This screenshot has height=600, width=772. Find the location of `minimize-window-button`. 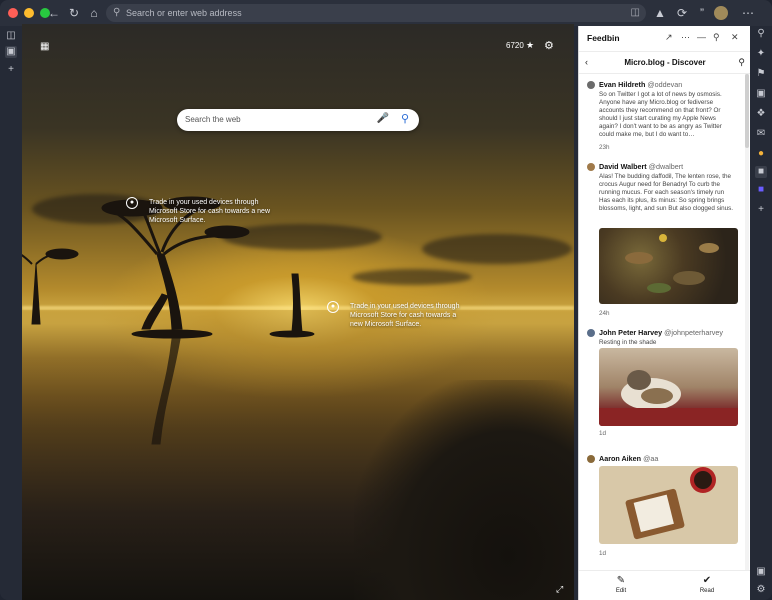

minimize-window-button is located at coordinates (29, 13).